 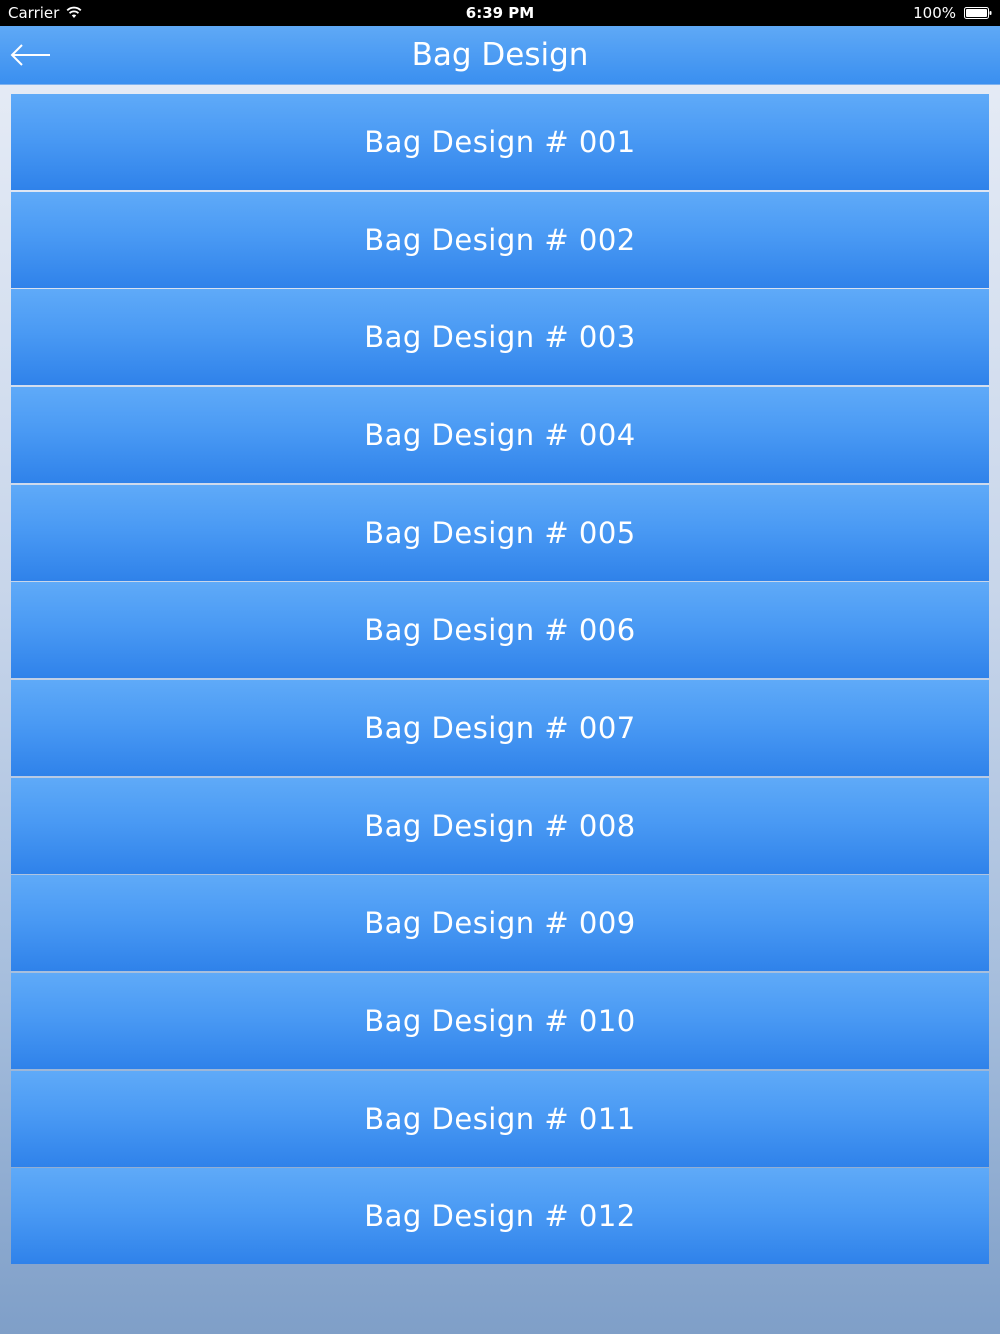 I want to click on list-item-design-012: Bag Design # 012, so click(x=500, y=1216).